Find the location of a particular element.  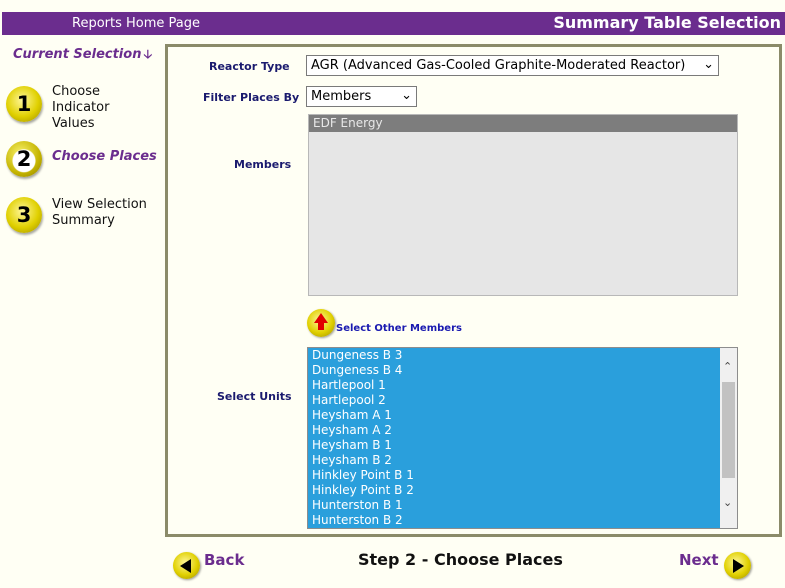

unit-item: Dungeness B 4 is located at coordinates (513, 370).